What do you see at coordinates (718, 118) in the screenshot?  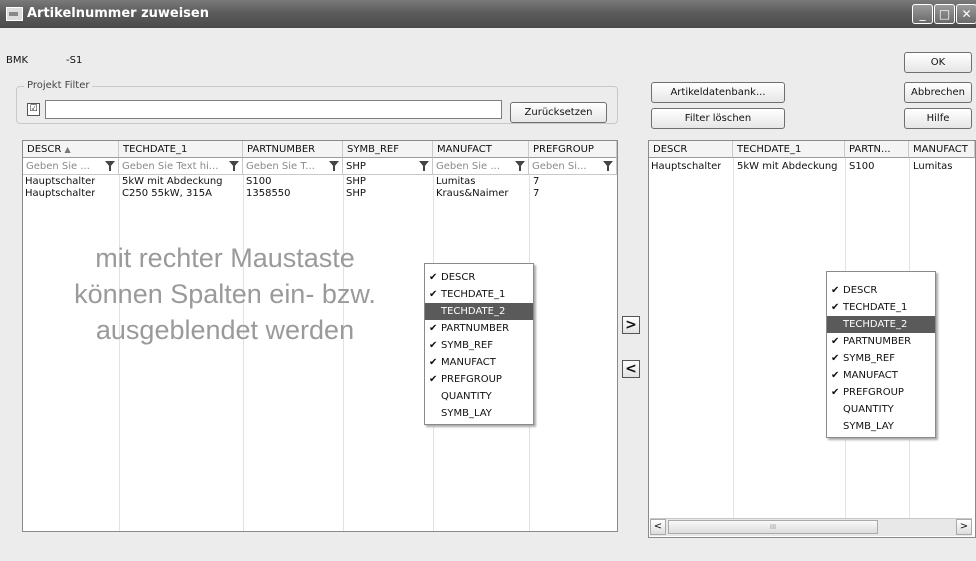 I see `clear-filter-button: Filter löschen` at bounding box center [718, 118].